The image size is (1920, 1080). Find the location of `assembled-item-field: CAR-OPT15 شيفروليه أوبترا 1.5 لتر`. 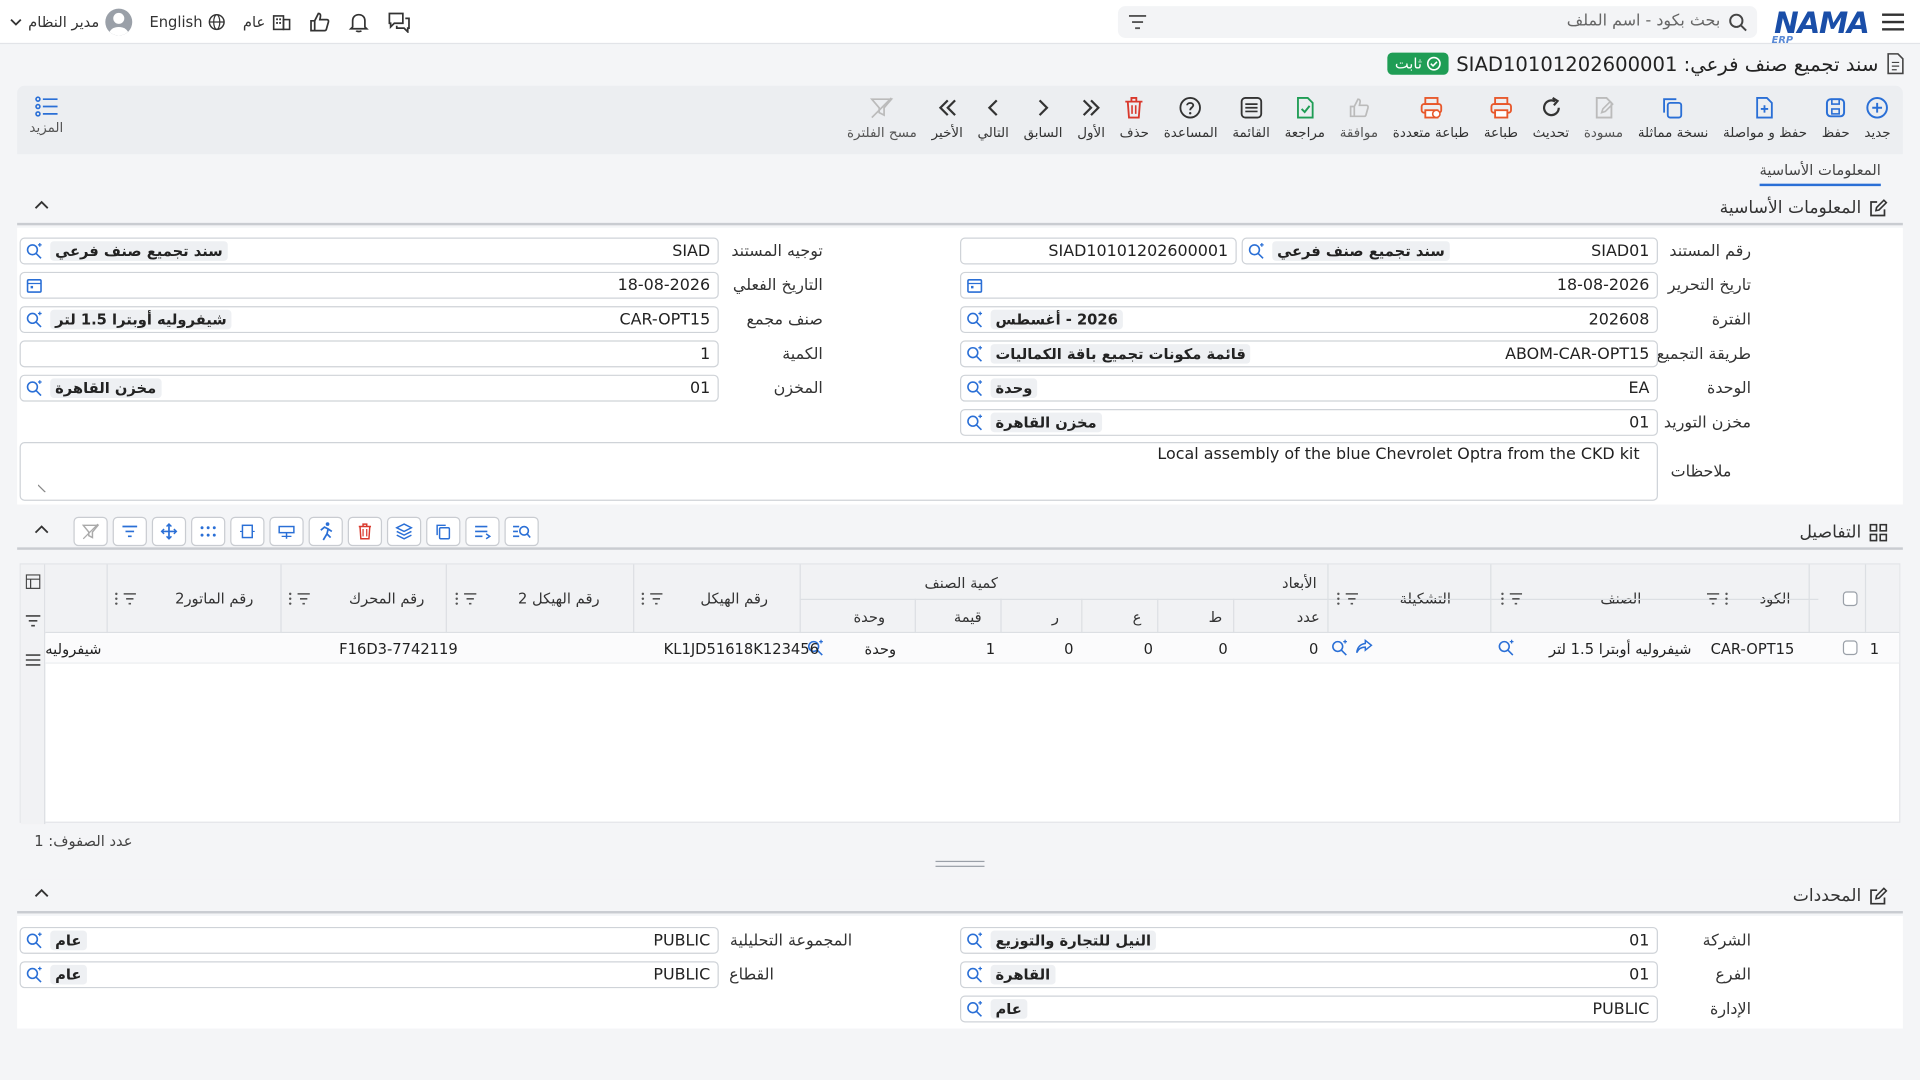

assembled-item-field: CAR-OPT15 شيفروليه أوبترا 1.5 لتر is located at coordinates (369, 320).